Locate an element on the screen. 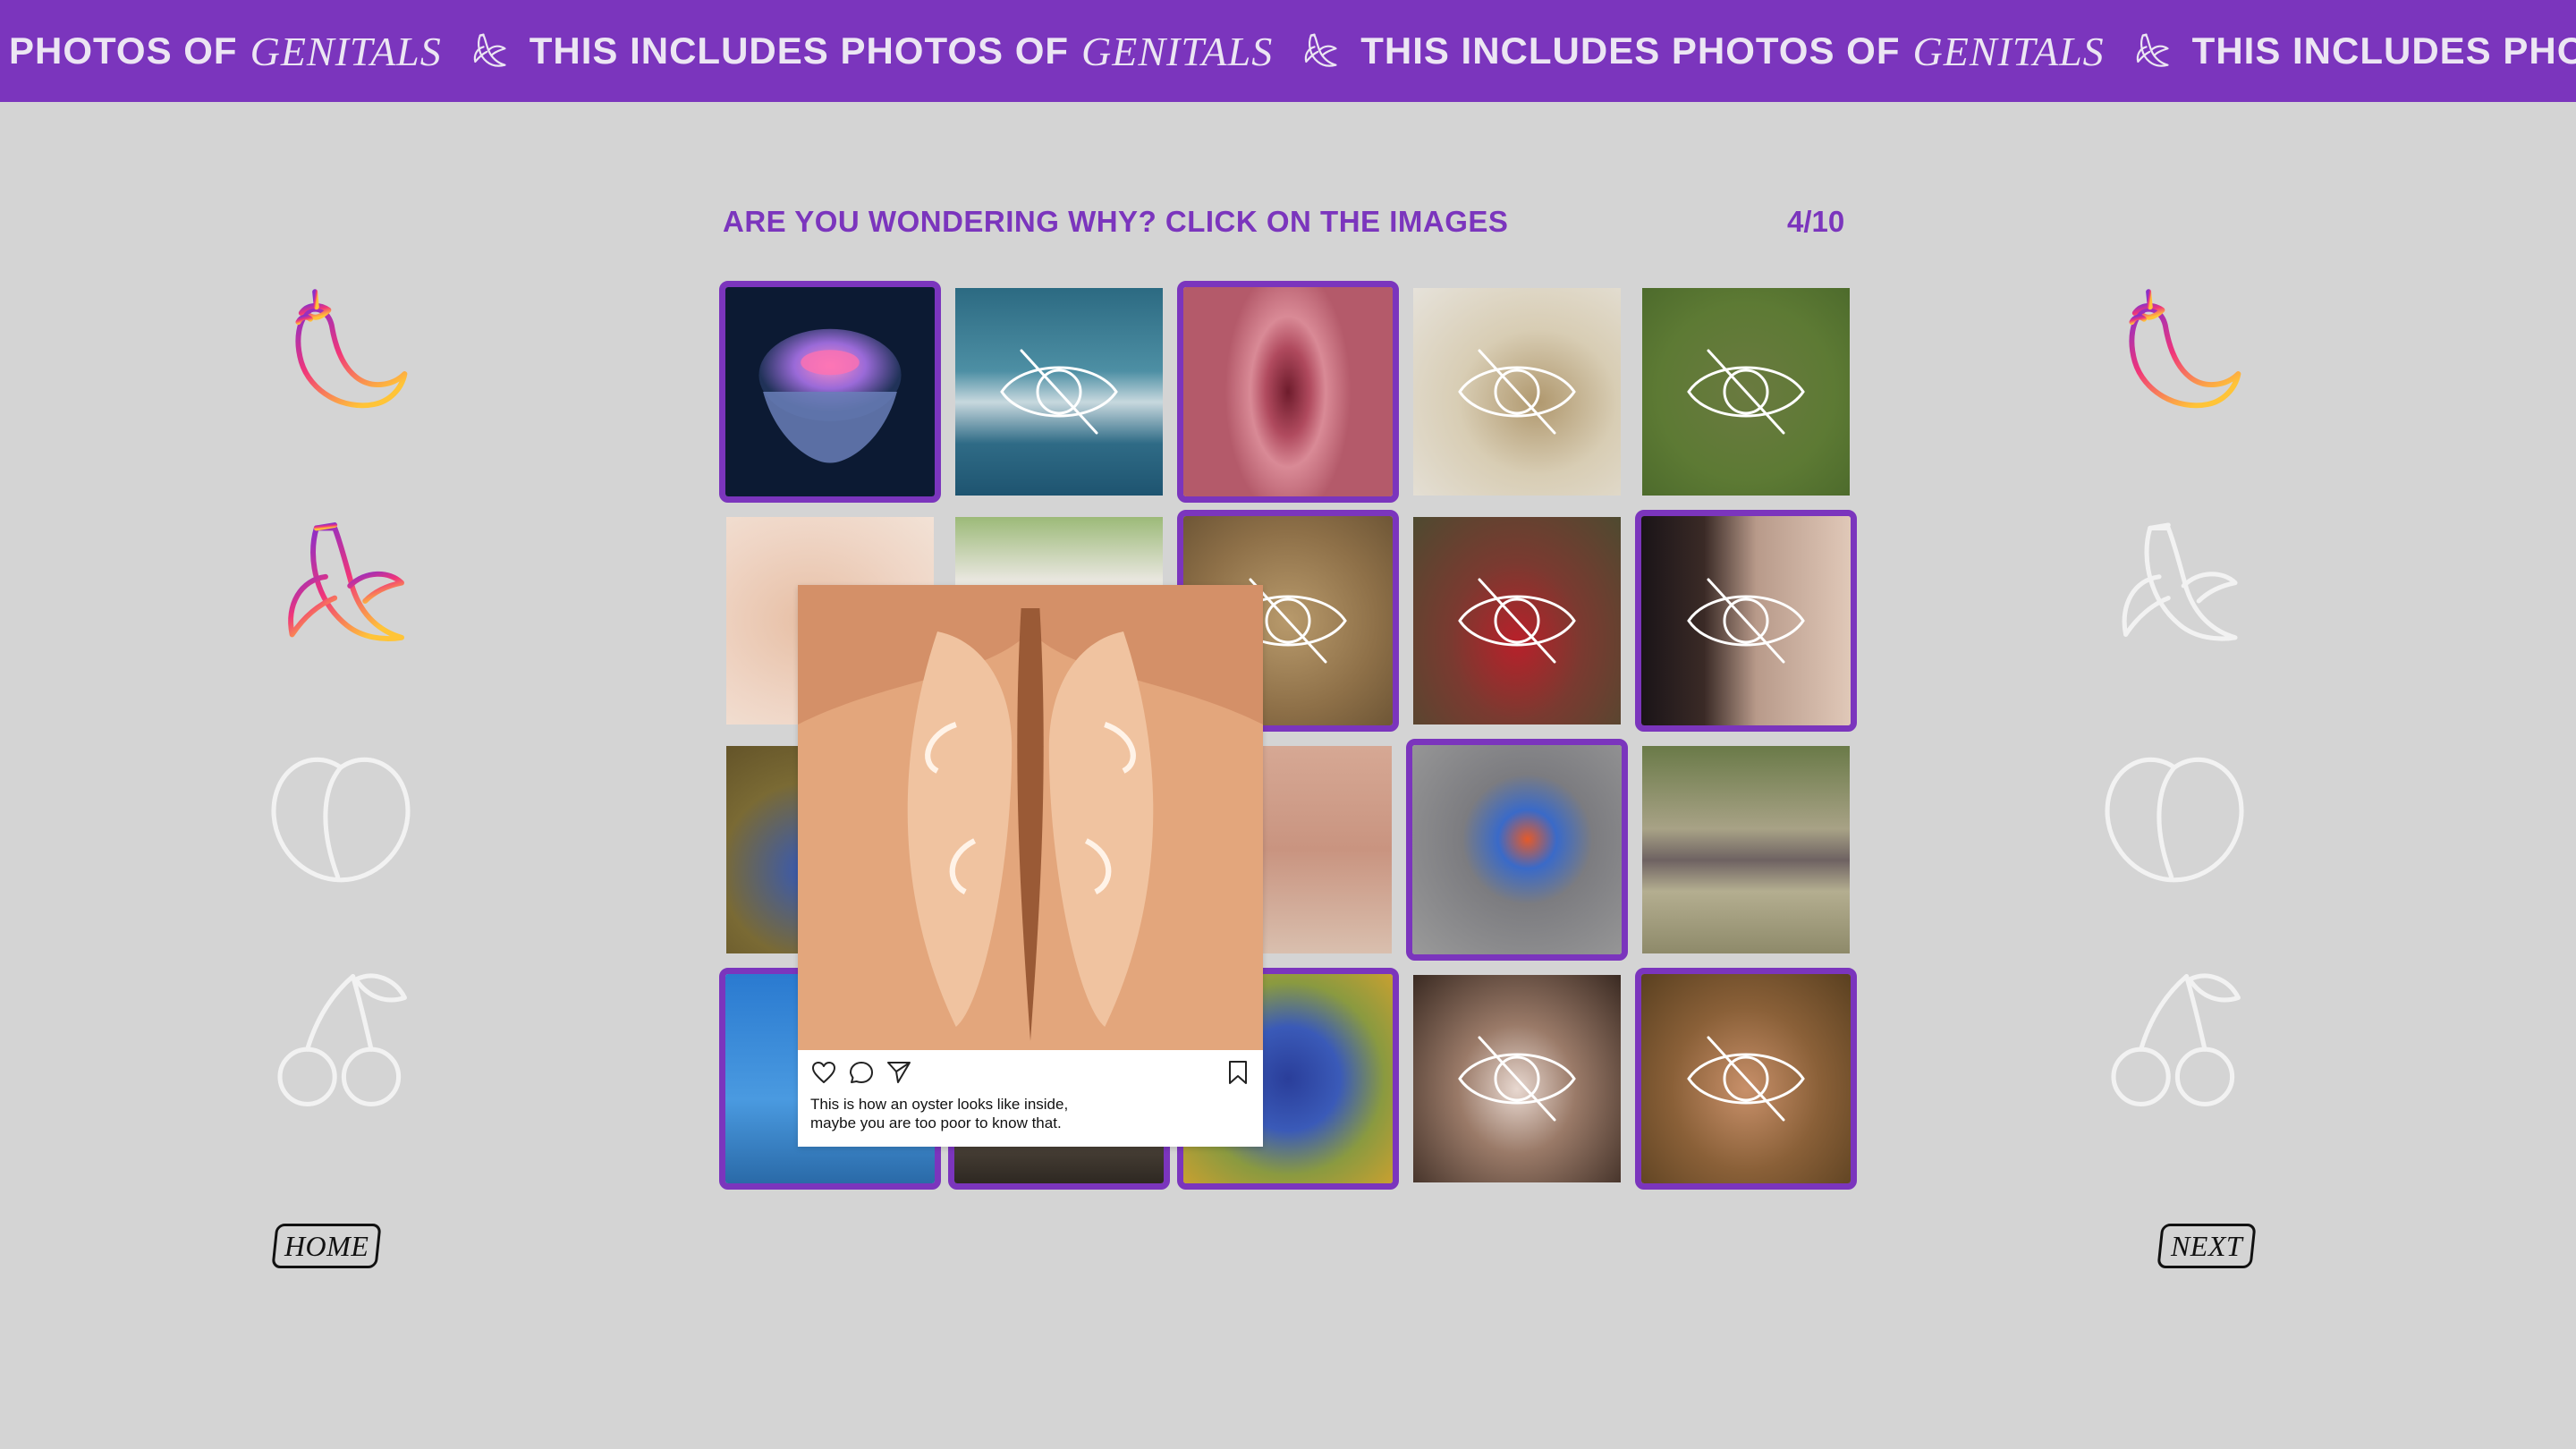  post-actions is located at coordinates (861, 1072).